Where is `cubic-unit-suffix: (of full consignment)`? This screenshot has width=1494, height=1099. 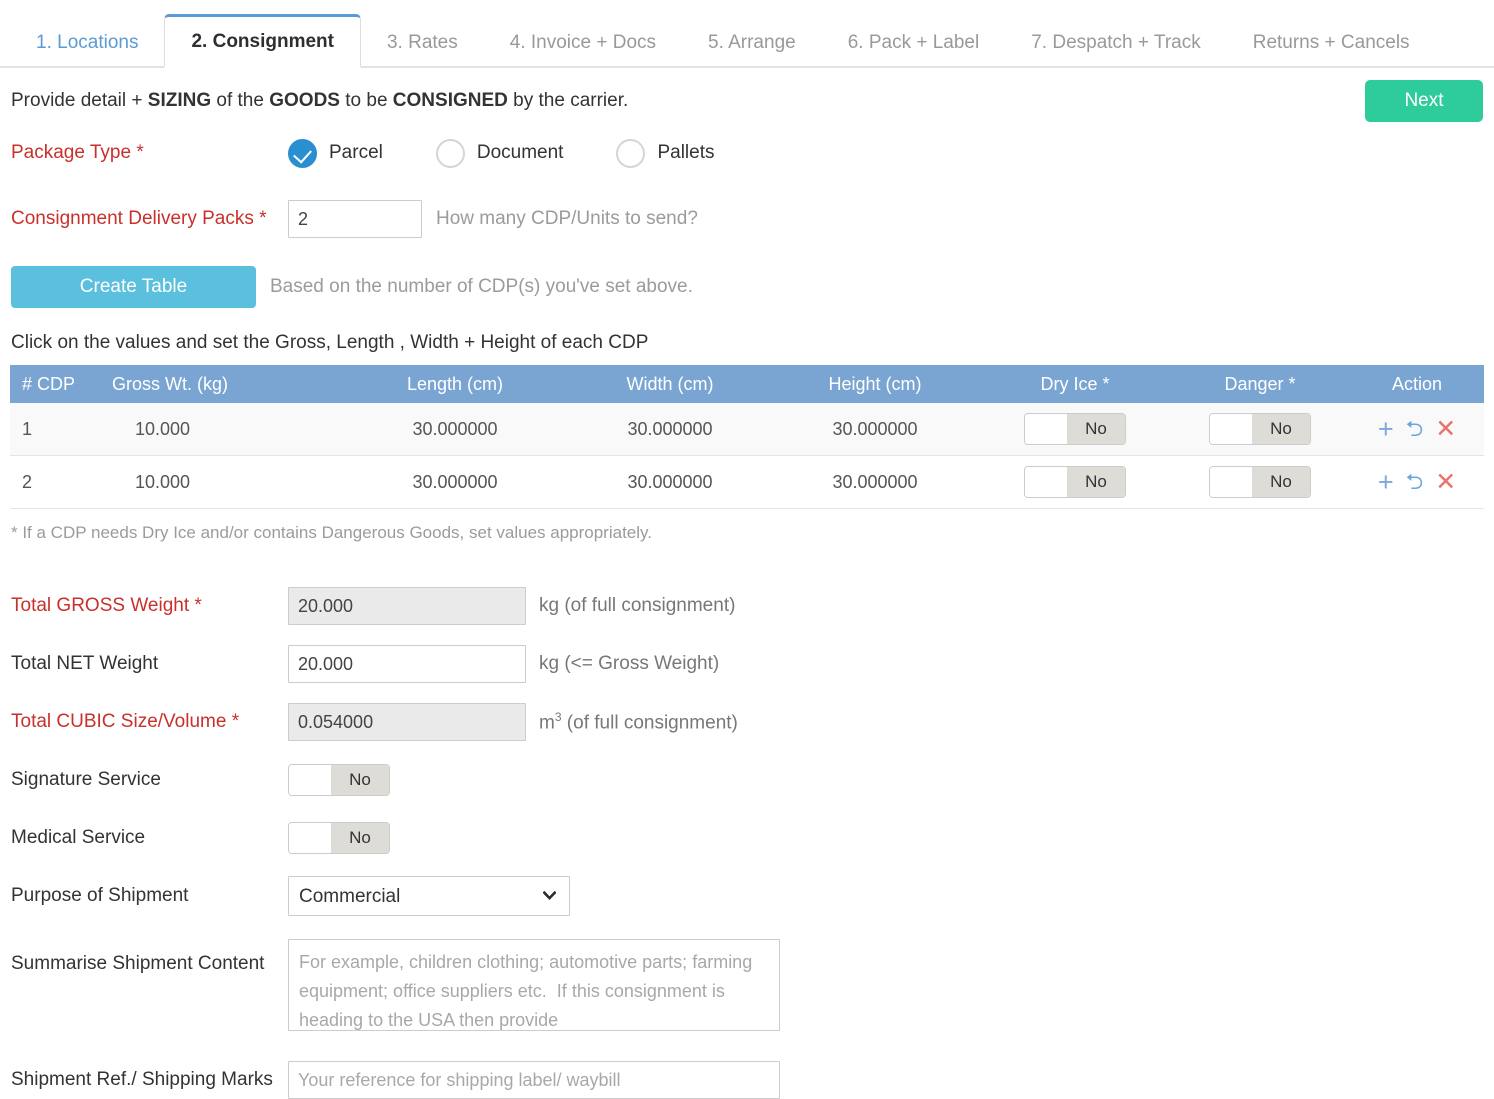
cubic-unit-suffix: (of full consignment) is located at coordinates (649, 723).